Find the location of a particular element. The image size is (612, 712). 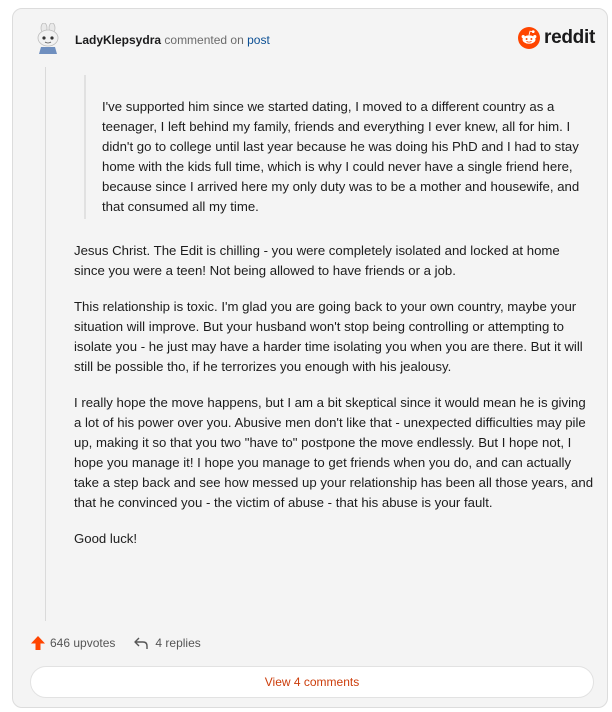

comment-paragraph: Good luck! is located at coordinates (106, 538).